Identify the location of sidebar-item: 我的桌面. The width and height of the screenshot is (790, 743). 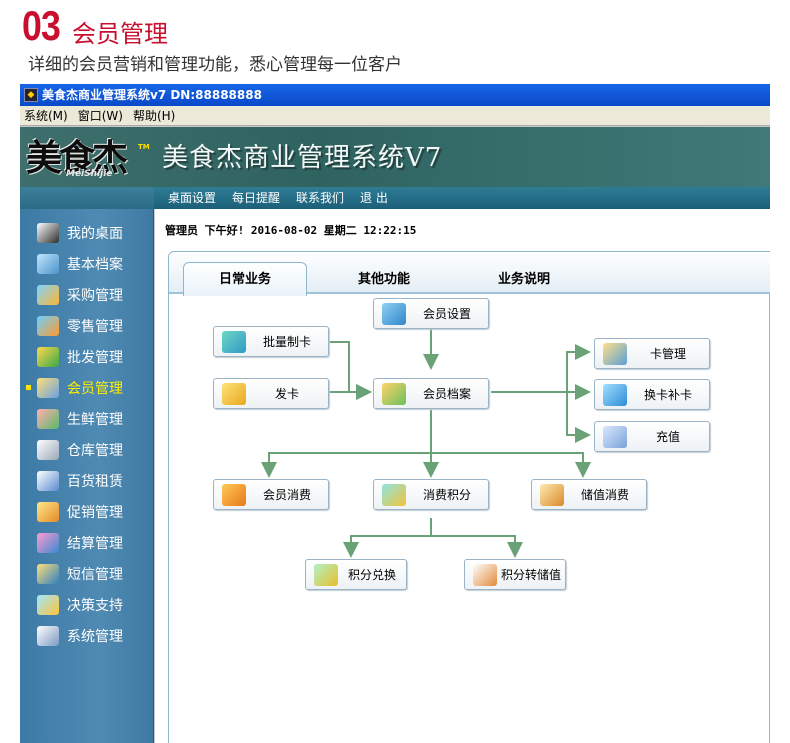
(87, 232).